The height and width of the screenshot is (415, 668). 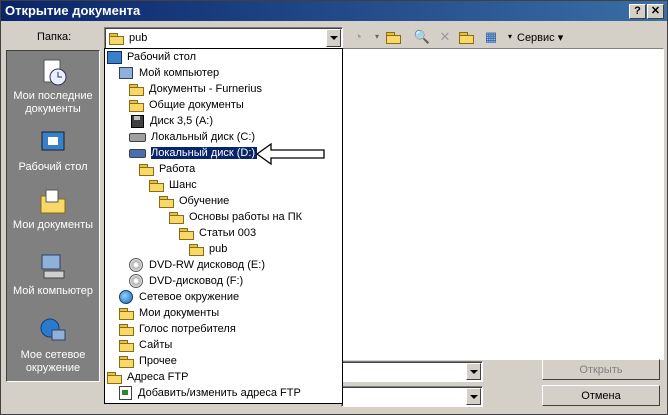 I want to click on list-item-label: Статьи 003, so click(x=228, y=233).